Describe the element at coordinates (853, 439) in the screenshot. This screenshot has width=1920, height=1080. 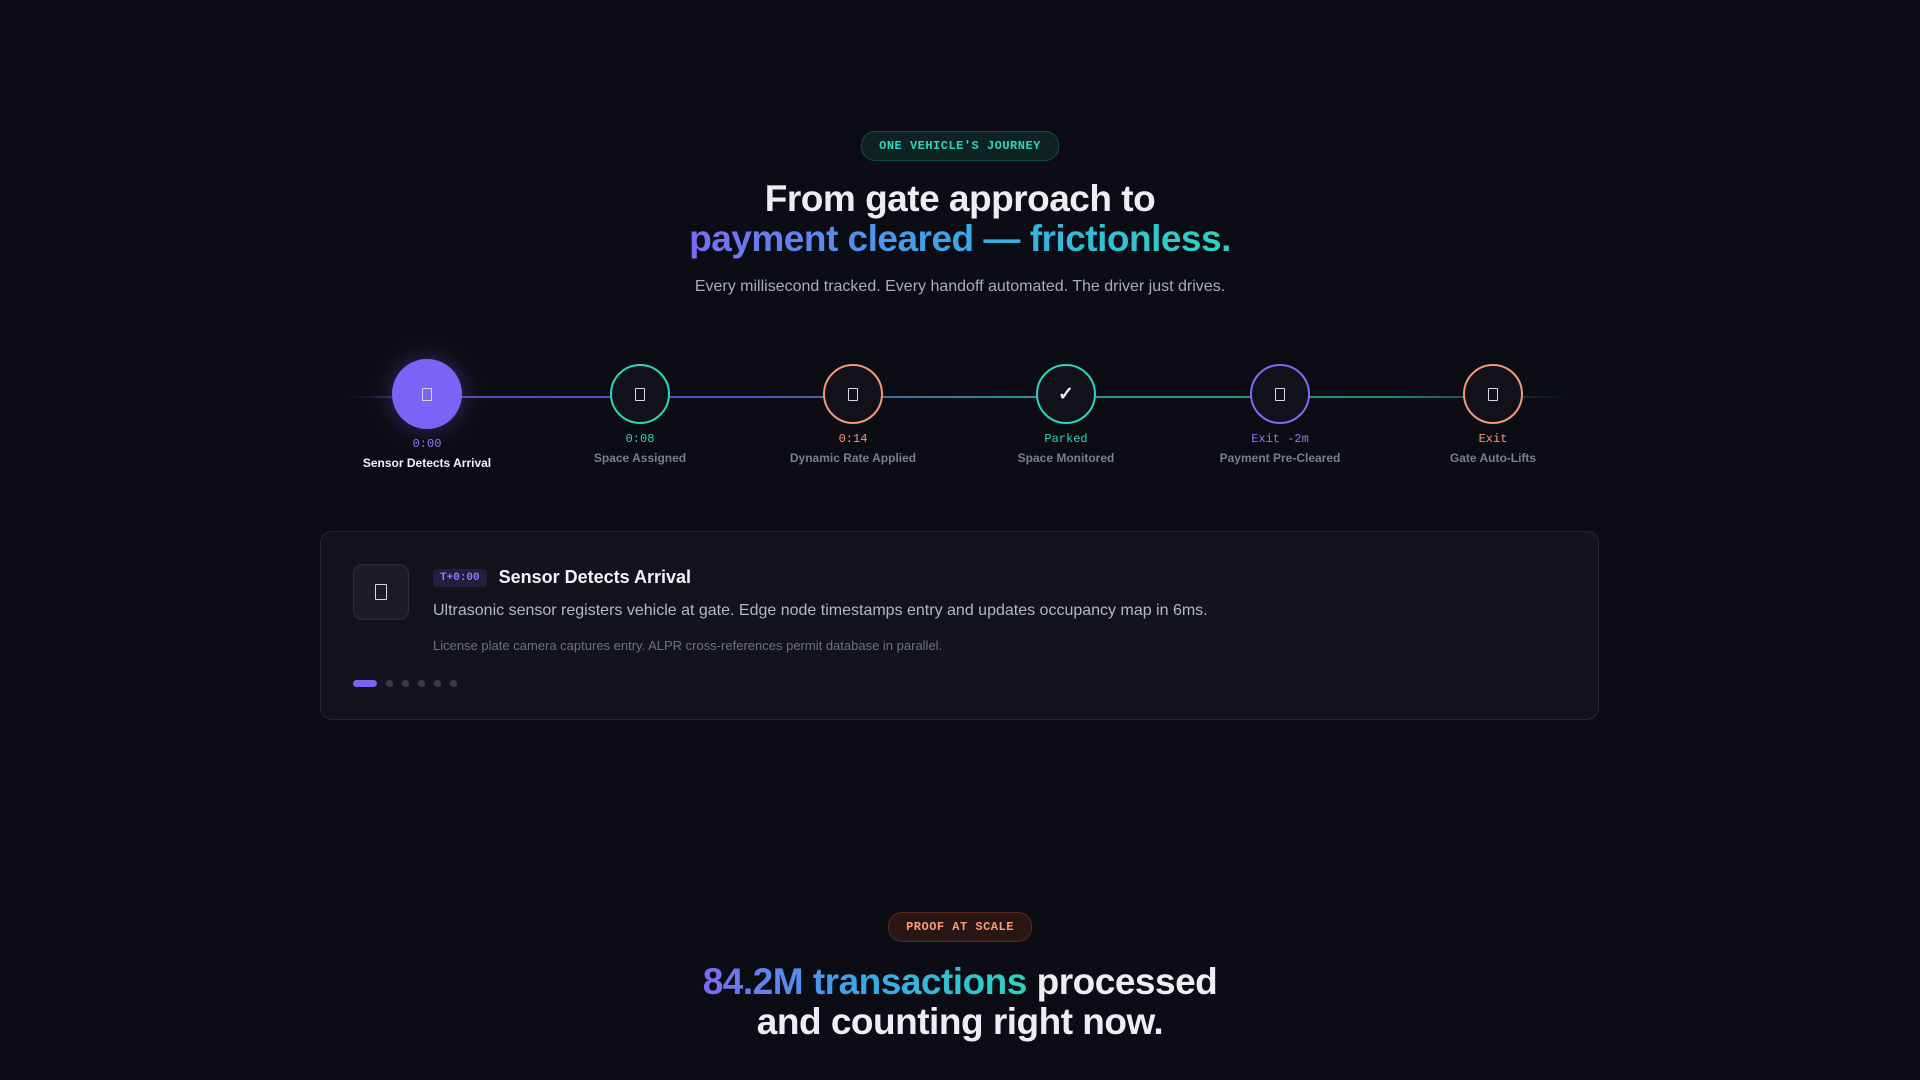
I see `step-time: 0:14` at that location.